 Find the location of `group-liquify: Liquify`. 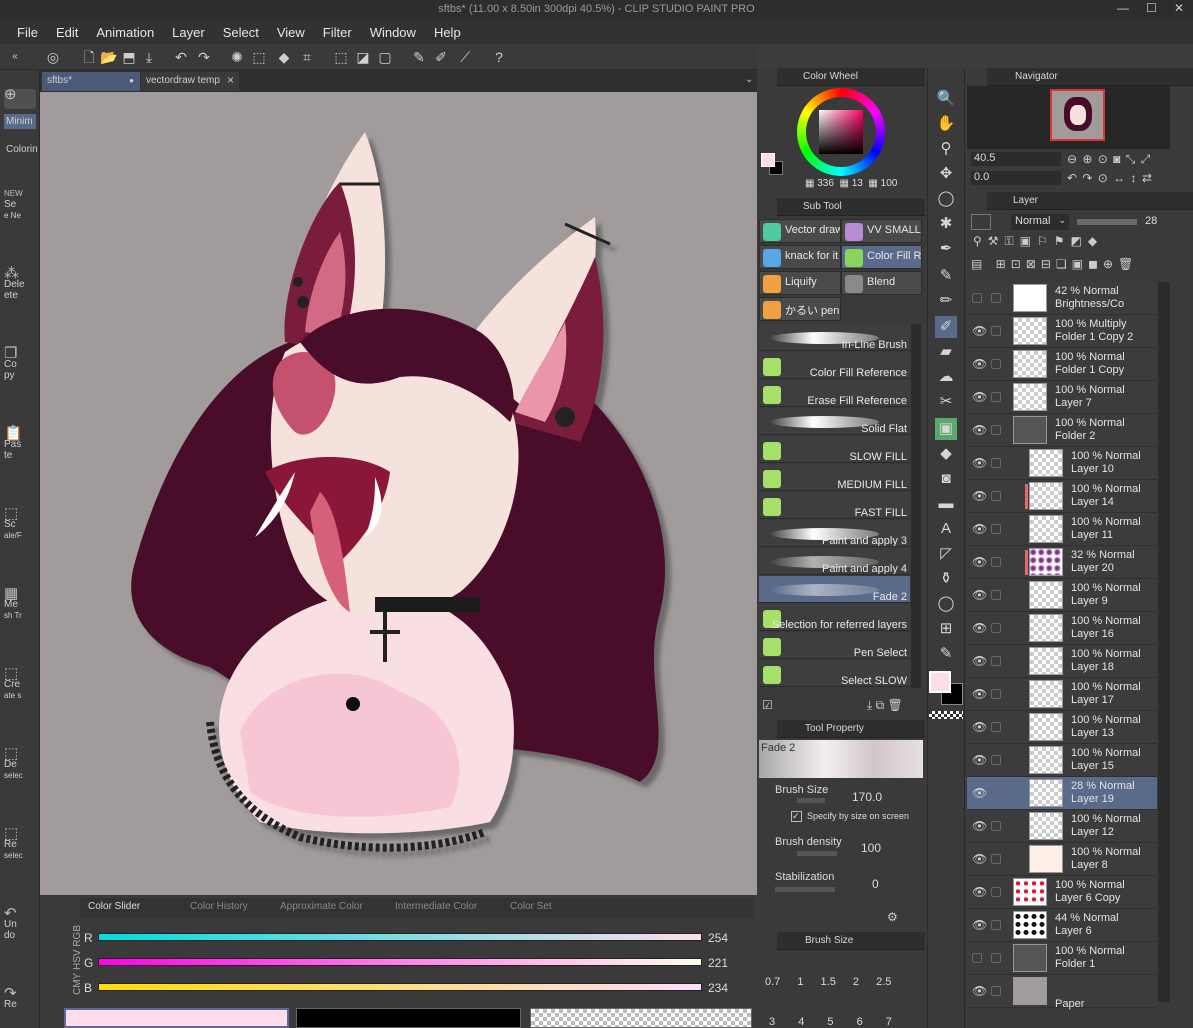

group-liquify: Liquify is located at coordinates (800, 283).